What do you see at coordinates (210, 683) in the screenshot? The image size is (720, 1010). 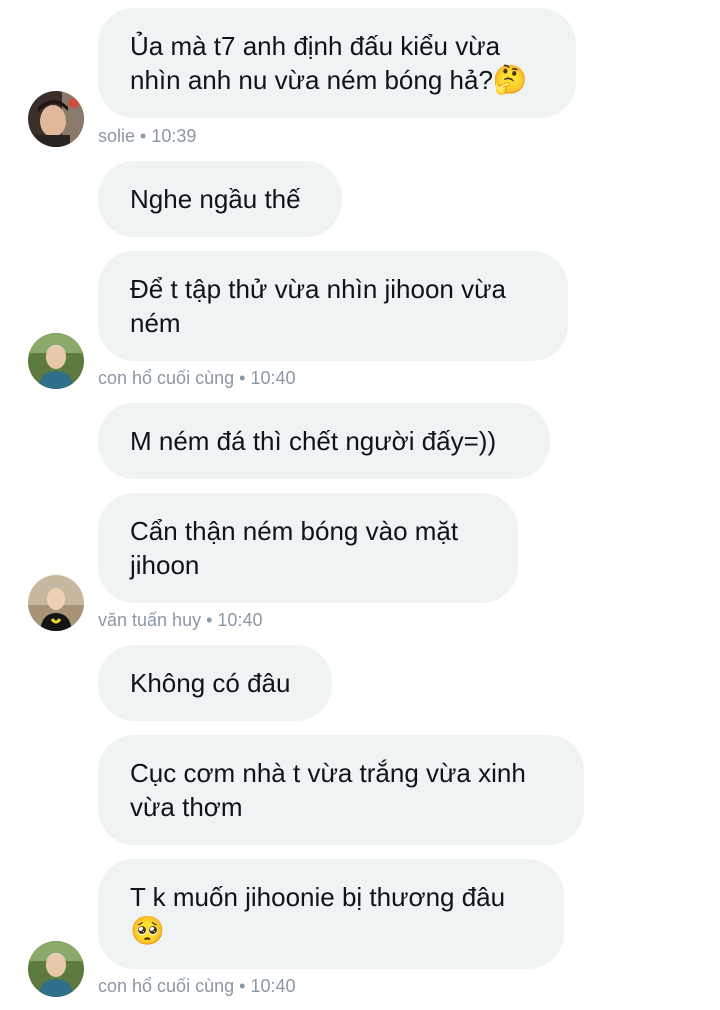 I see `message-text: Không có đâu` at bounding box center [210, 683].